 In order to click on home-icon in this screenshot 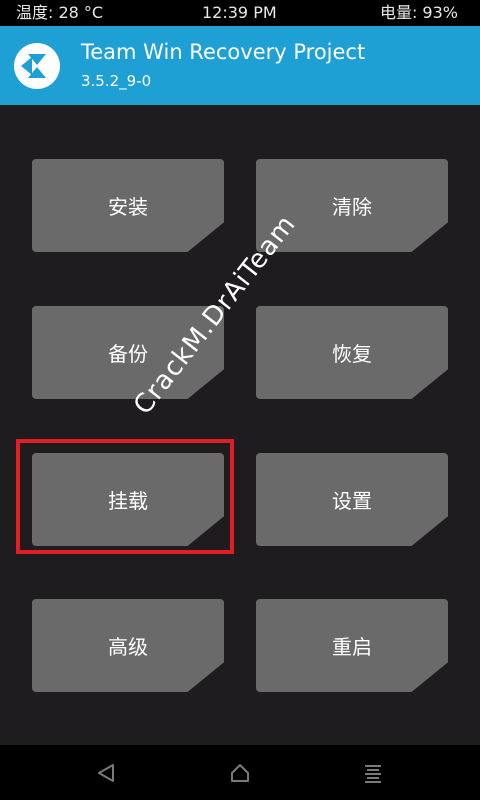, I will do `click(240, 773)`.